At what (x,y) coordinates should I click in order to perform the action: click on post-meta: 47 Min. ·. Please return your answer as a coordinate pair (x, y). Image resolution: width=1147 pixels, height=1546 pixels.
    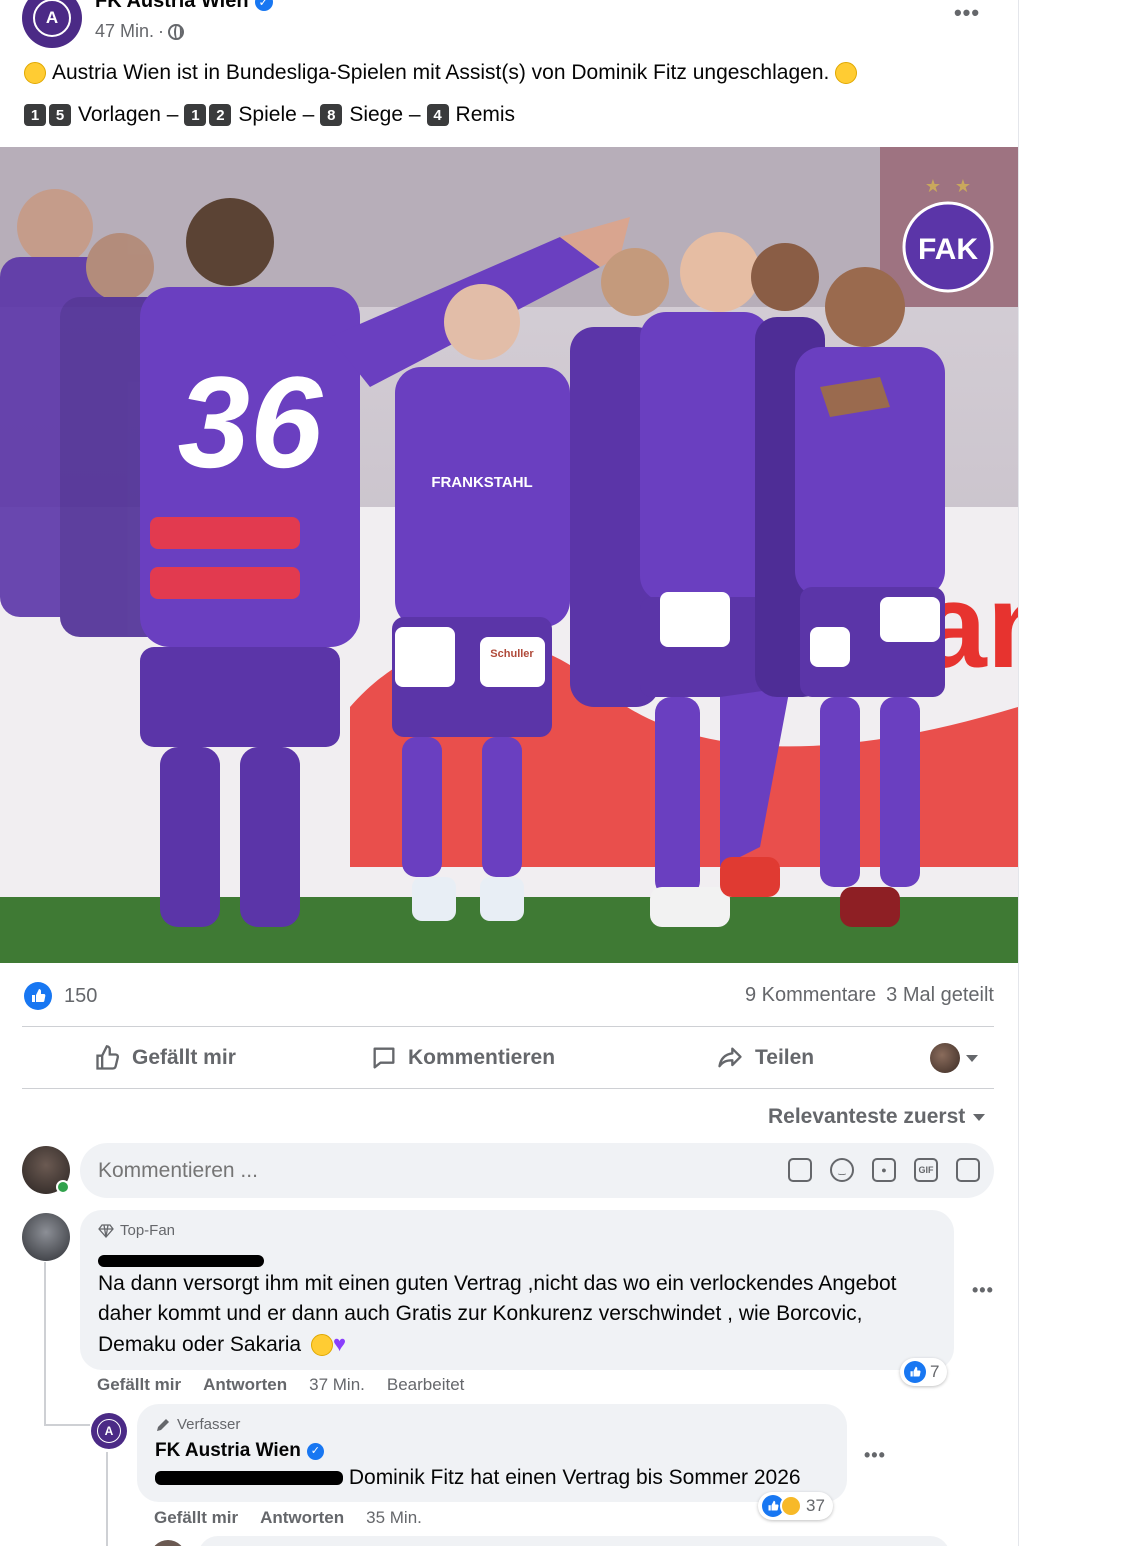
    Looking at the image, I should click on (140, 31).